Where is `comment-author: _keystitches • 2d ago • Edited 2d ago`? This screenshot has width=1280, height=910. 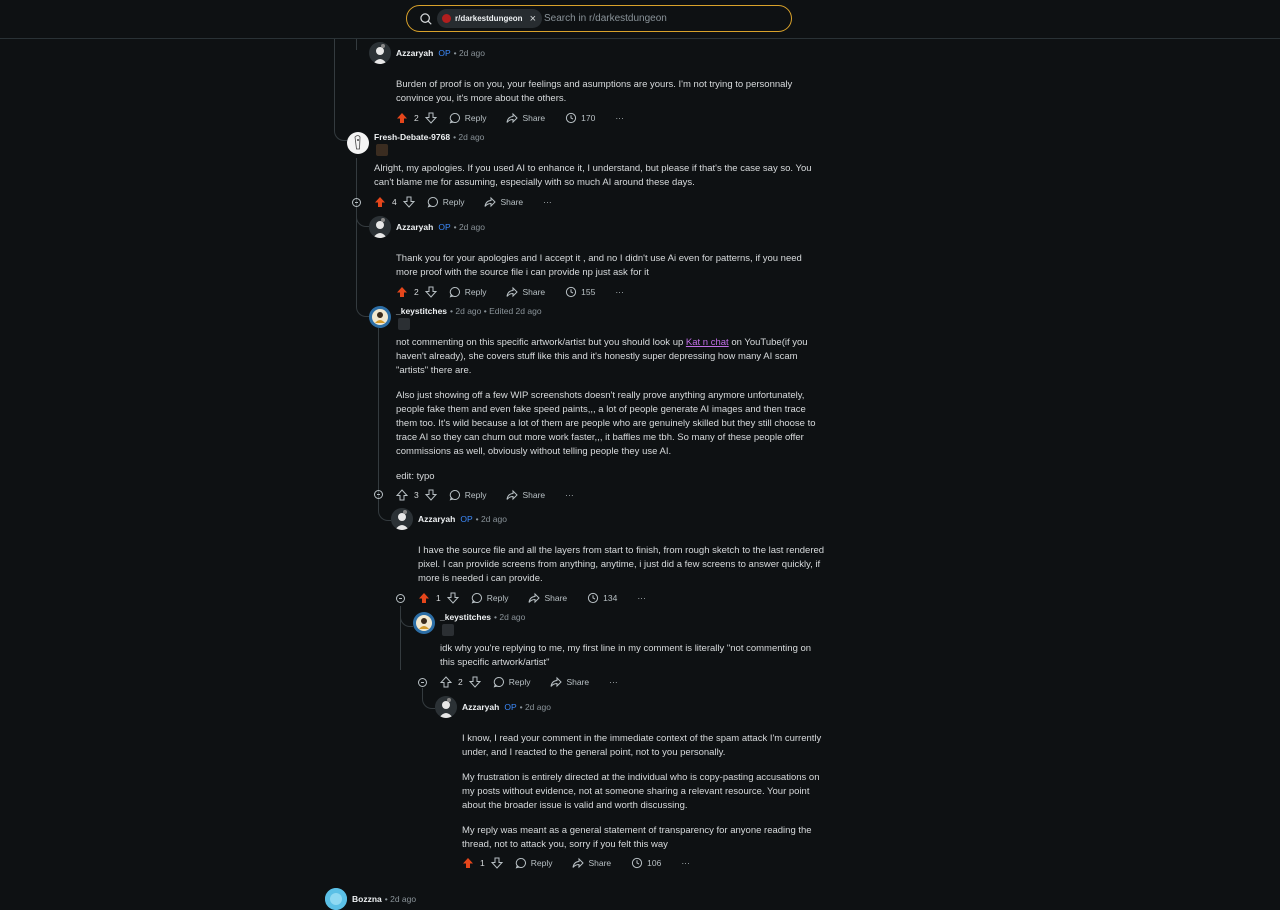
comment-author: _keystitches • 2d ago • Edited 2d ago is located at coordinates (469, 311).